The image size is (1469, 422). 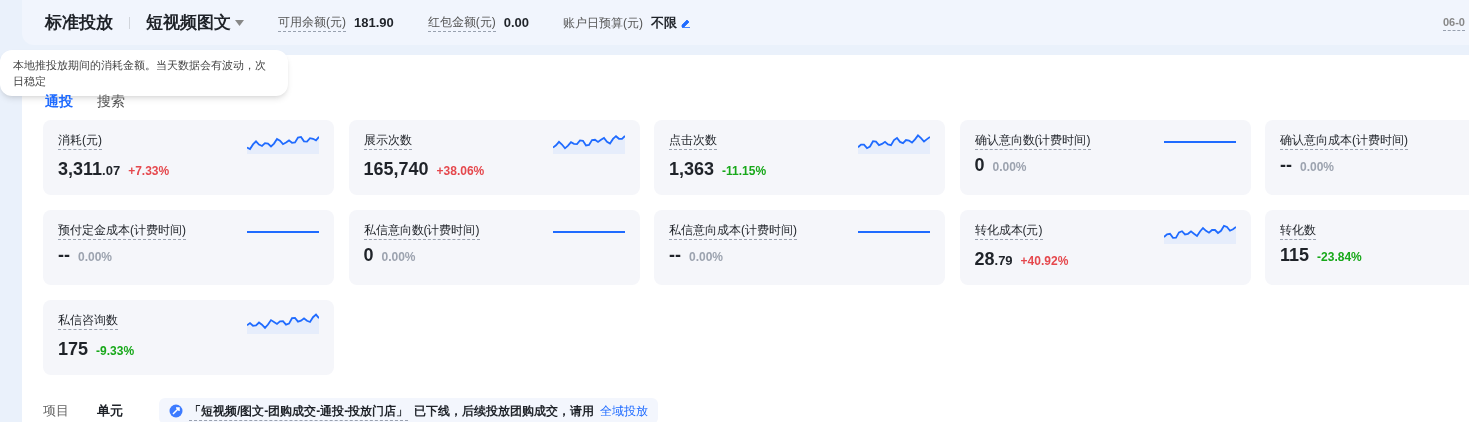 I want to click on caret-icon, so click(x=239, y=22).